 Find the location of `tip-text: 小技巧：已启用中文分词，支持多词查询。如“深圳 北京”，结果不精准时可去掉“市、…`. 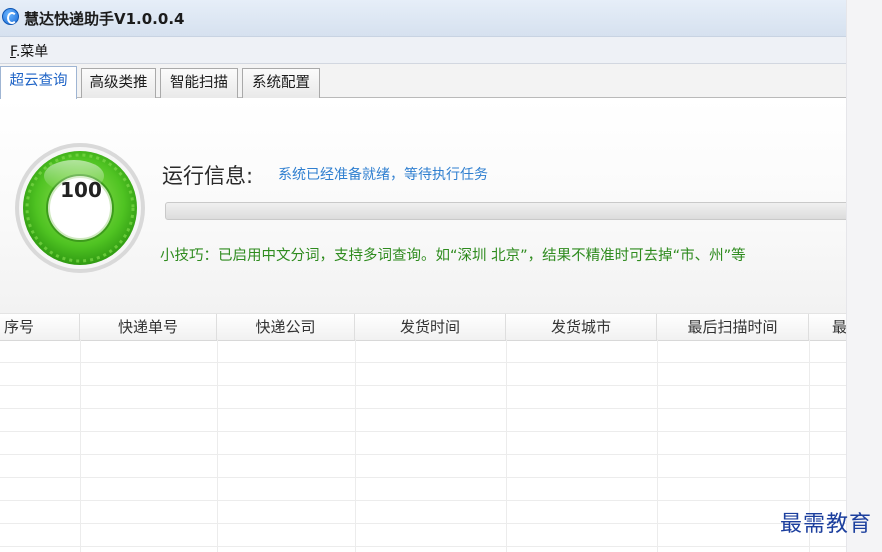

tip-text: 小技巧：已启用中文分词，支持多词查询。如“深圳 北京”，结果不精准时可去掉“市、… is located at coordinates (453, 256).